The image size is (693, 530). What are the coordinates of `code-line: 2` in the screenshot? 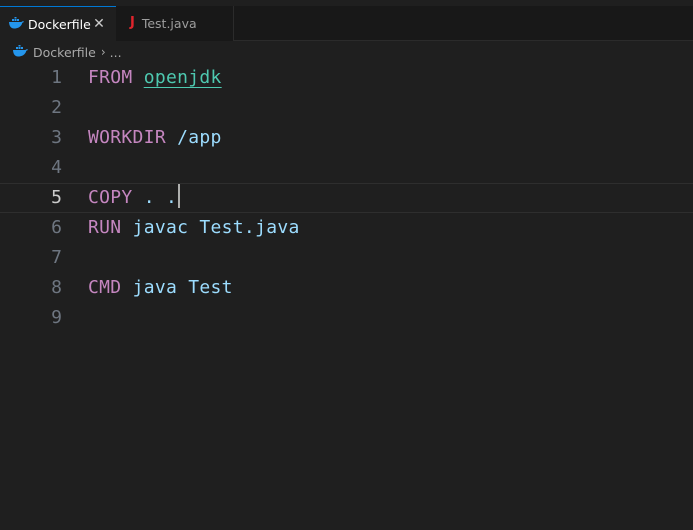 It's located at (346, 108).